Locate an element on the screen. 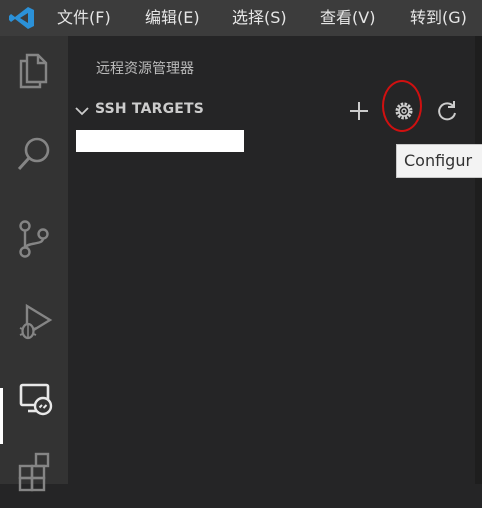  vscode-logo-icon is located at coordinates (22, 18).